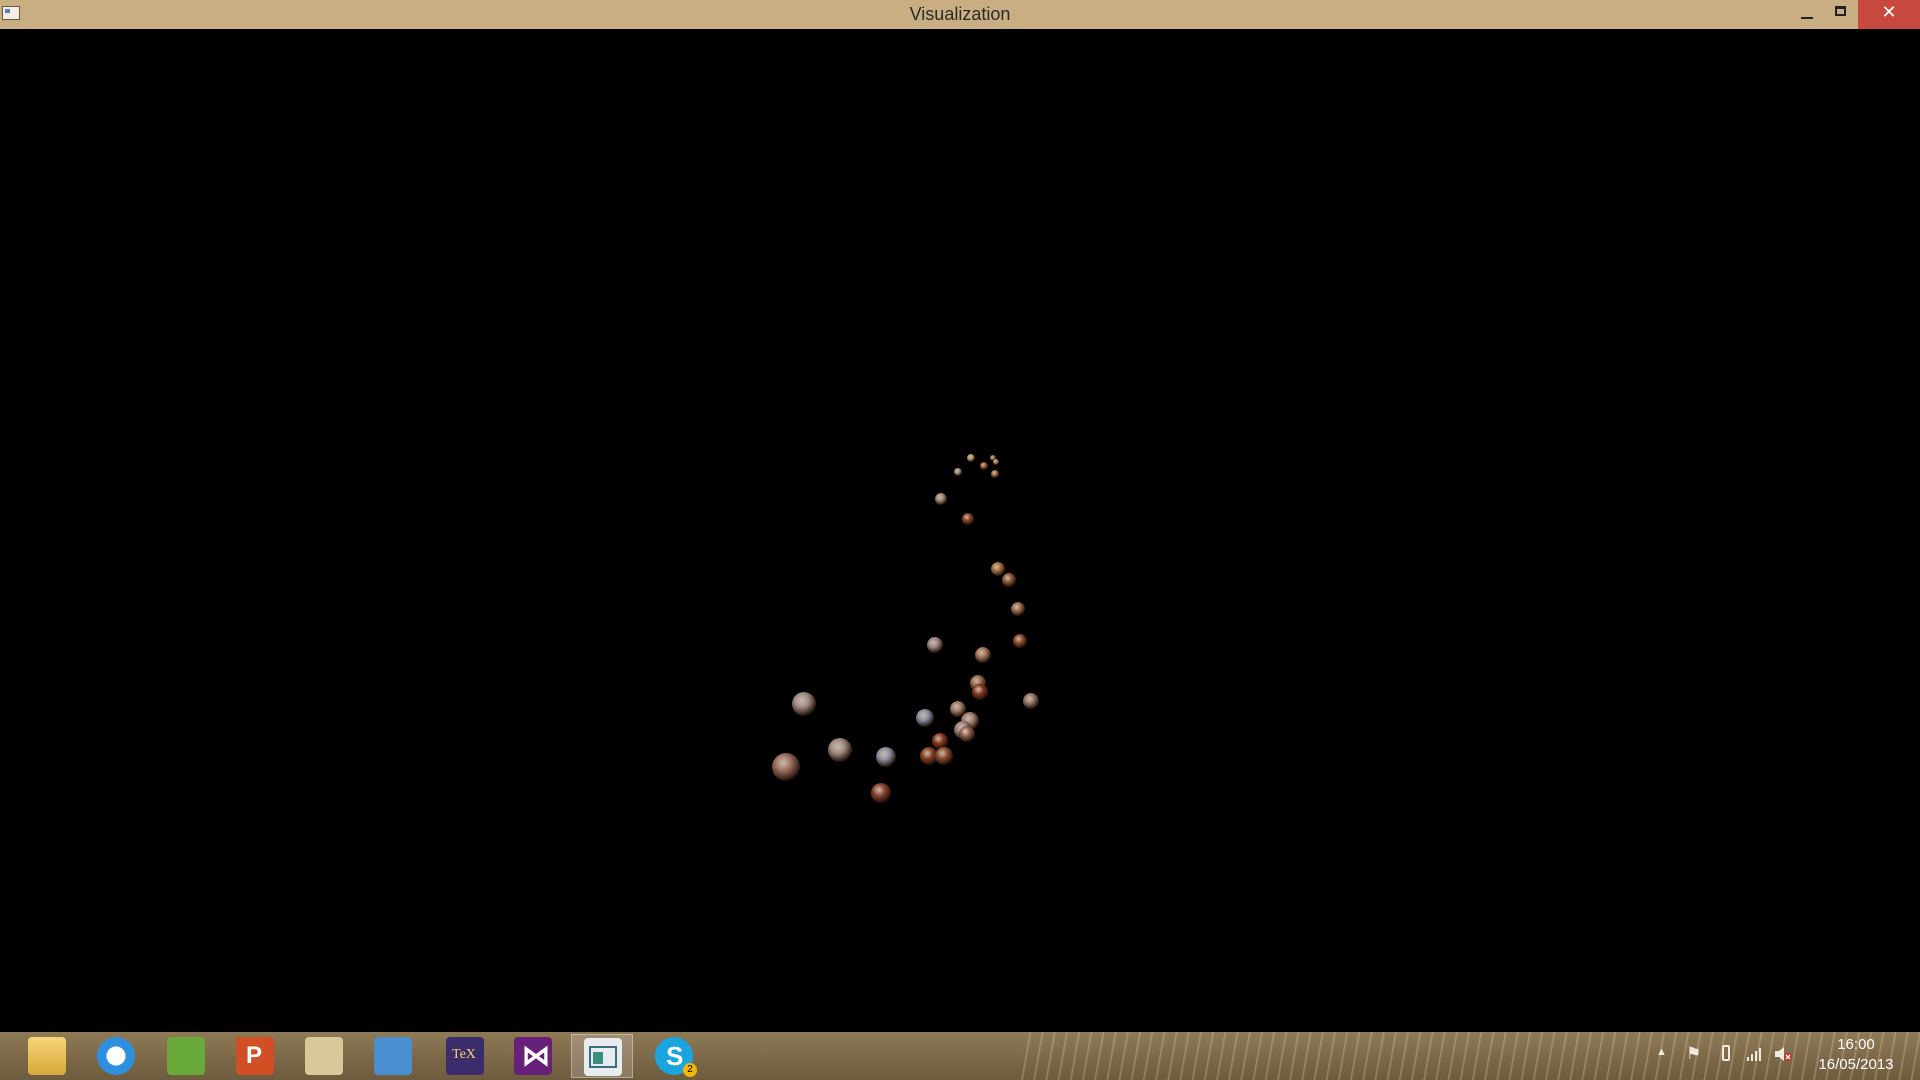 The image size is (1920, 1080). What do you see at coordinates (1856, 1055) in the screenshot?
I see `taskbar-clock: 16:00 16/05/2013` at bounding box center [1856, 1055].